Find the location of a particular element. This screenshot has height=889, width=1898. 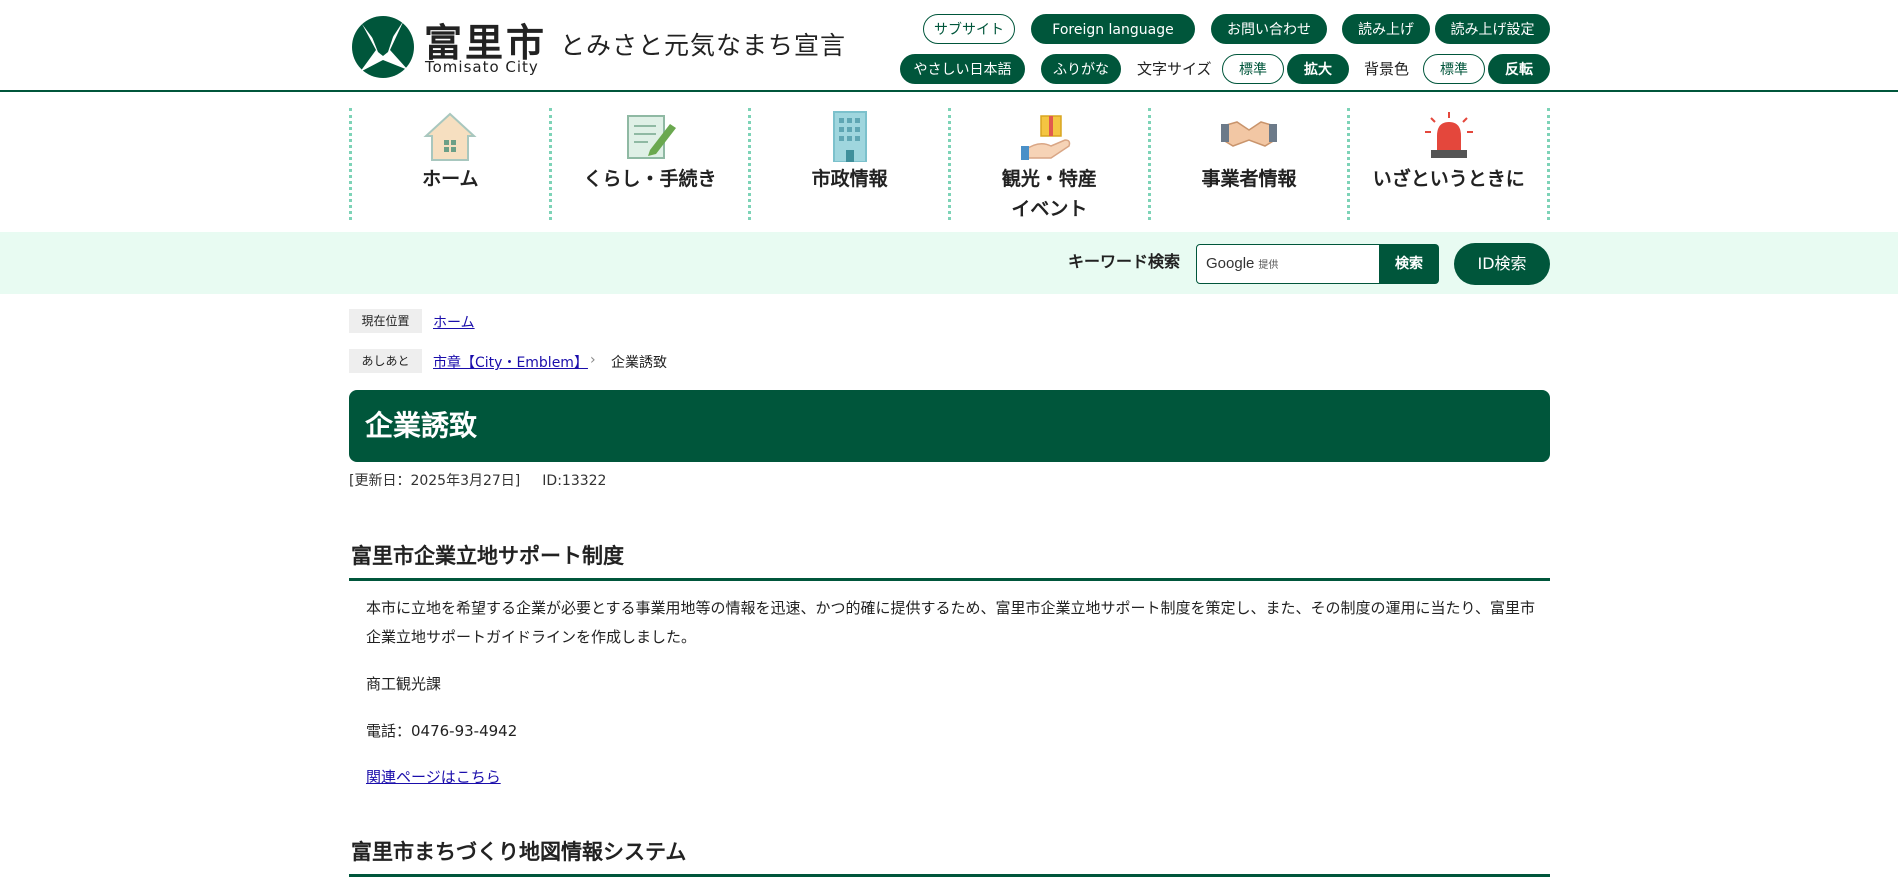

nav-item-tourism-events: 観光・特産 イベント is located at coordinates (1048, 164).